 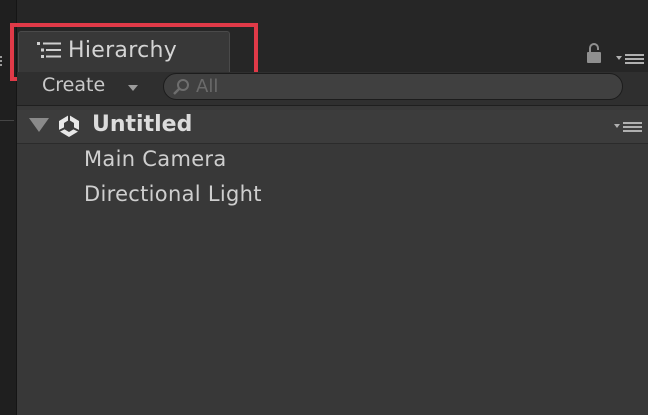 What do you see at coordinates (594, 53) in the screenshot?
I see `lock-icon` at bounding box center [594, 53].